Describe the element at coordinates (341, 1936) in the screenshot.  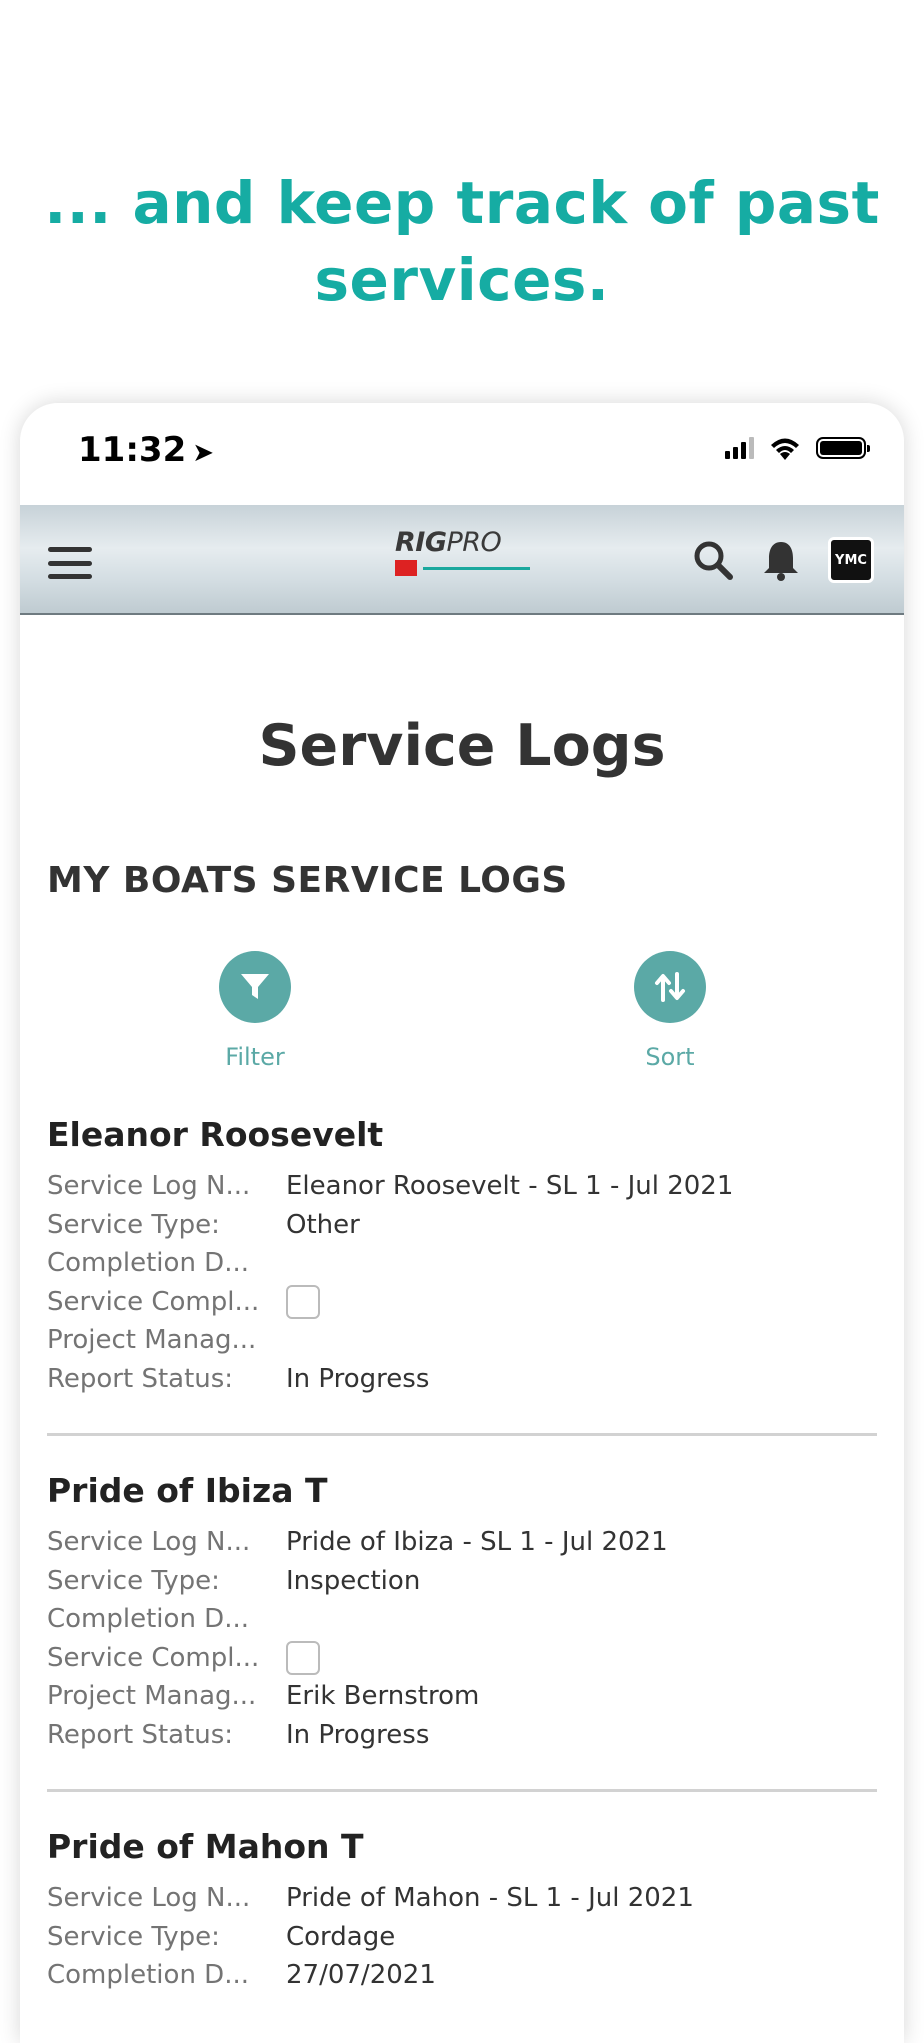
I see `service-type: Cordage` at that location.